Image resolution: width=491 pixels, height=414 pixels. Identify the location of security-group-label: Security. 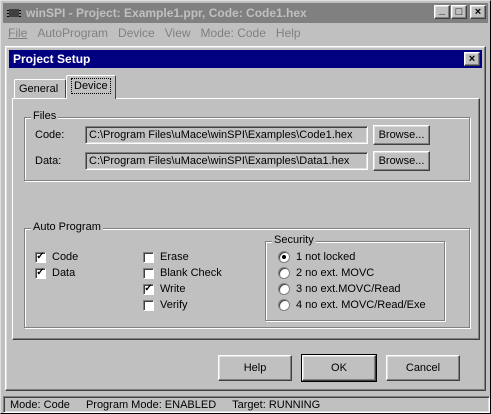
(294, 240).